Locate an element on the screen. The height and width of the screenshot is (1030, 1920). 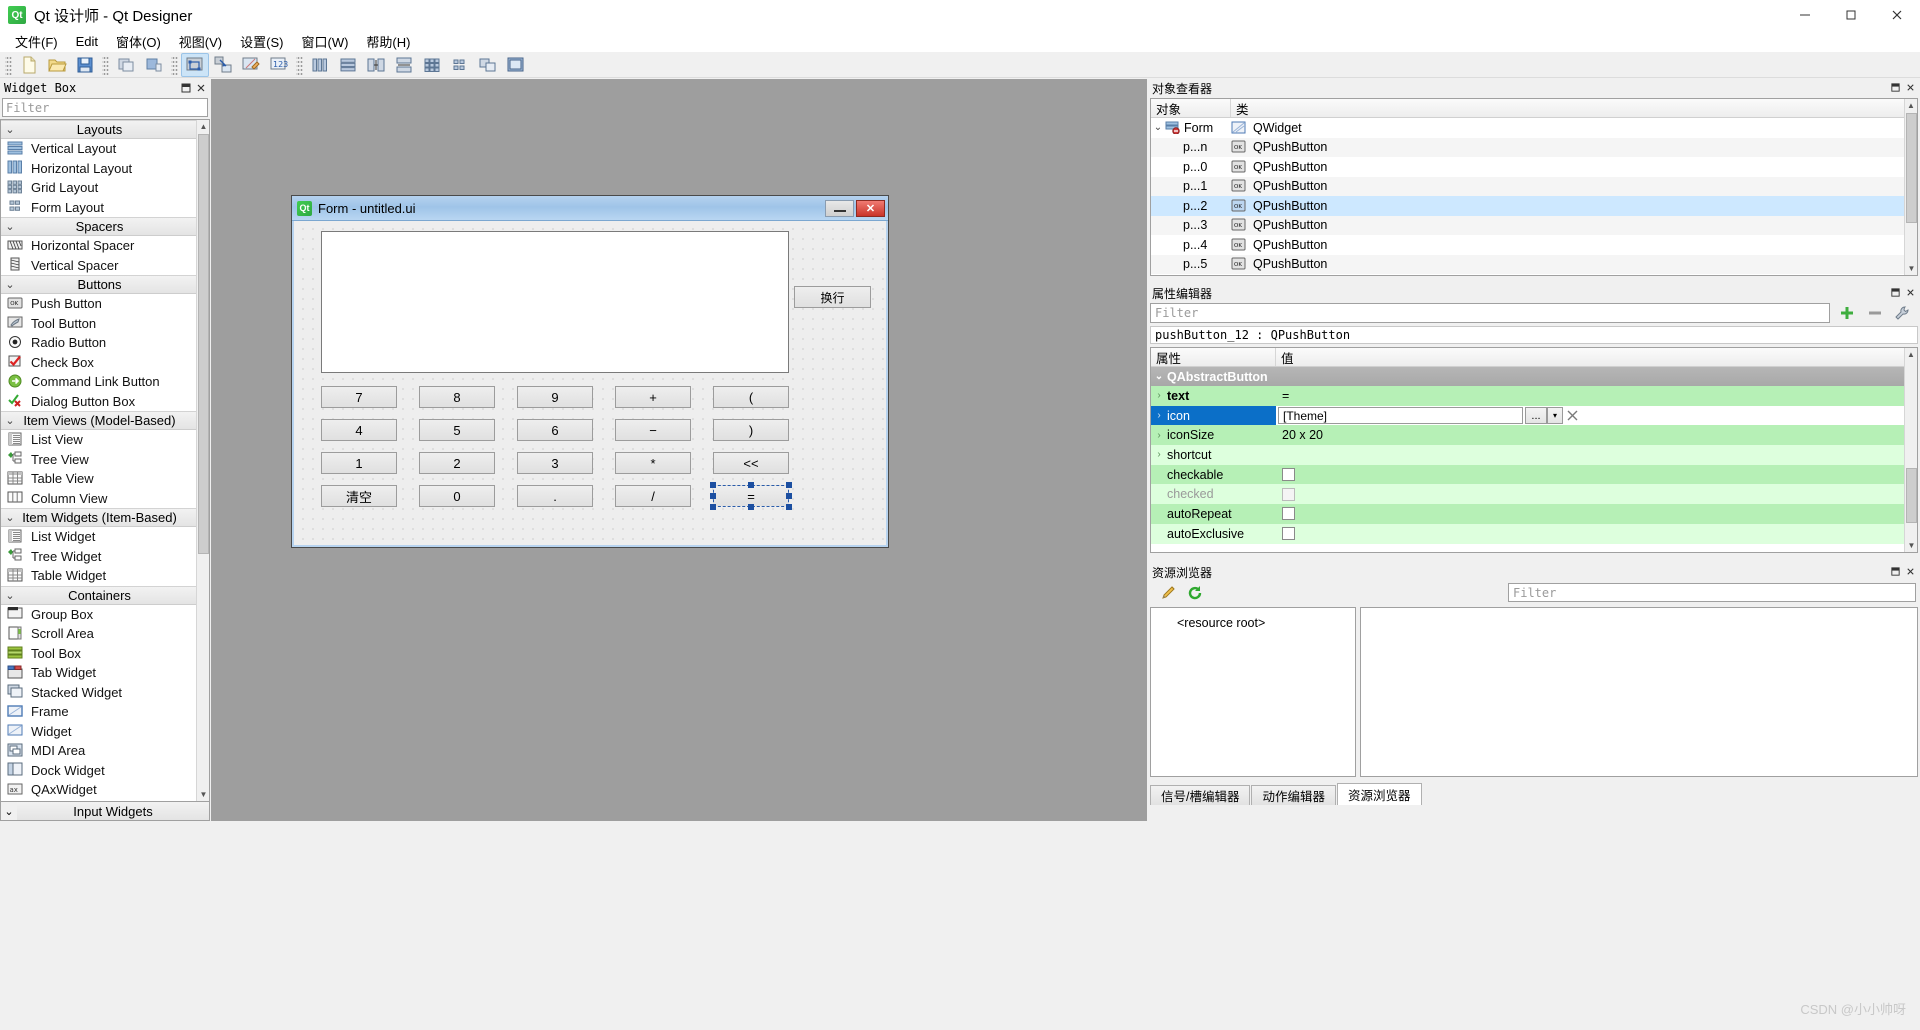
widget-box-item-push-button: OK Push Button is located at coordinates (98, 304).